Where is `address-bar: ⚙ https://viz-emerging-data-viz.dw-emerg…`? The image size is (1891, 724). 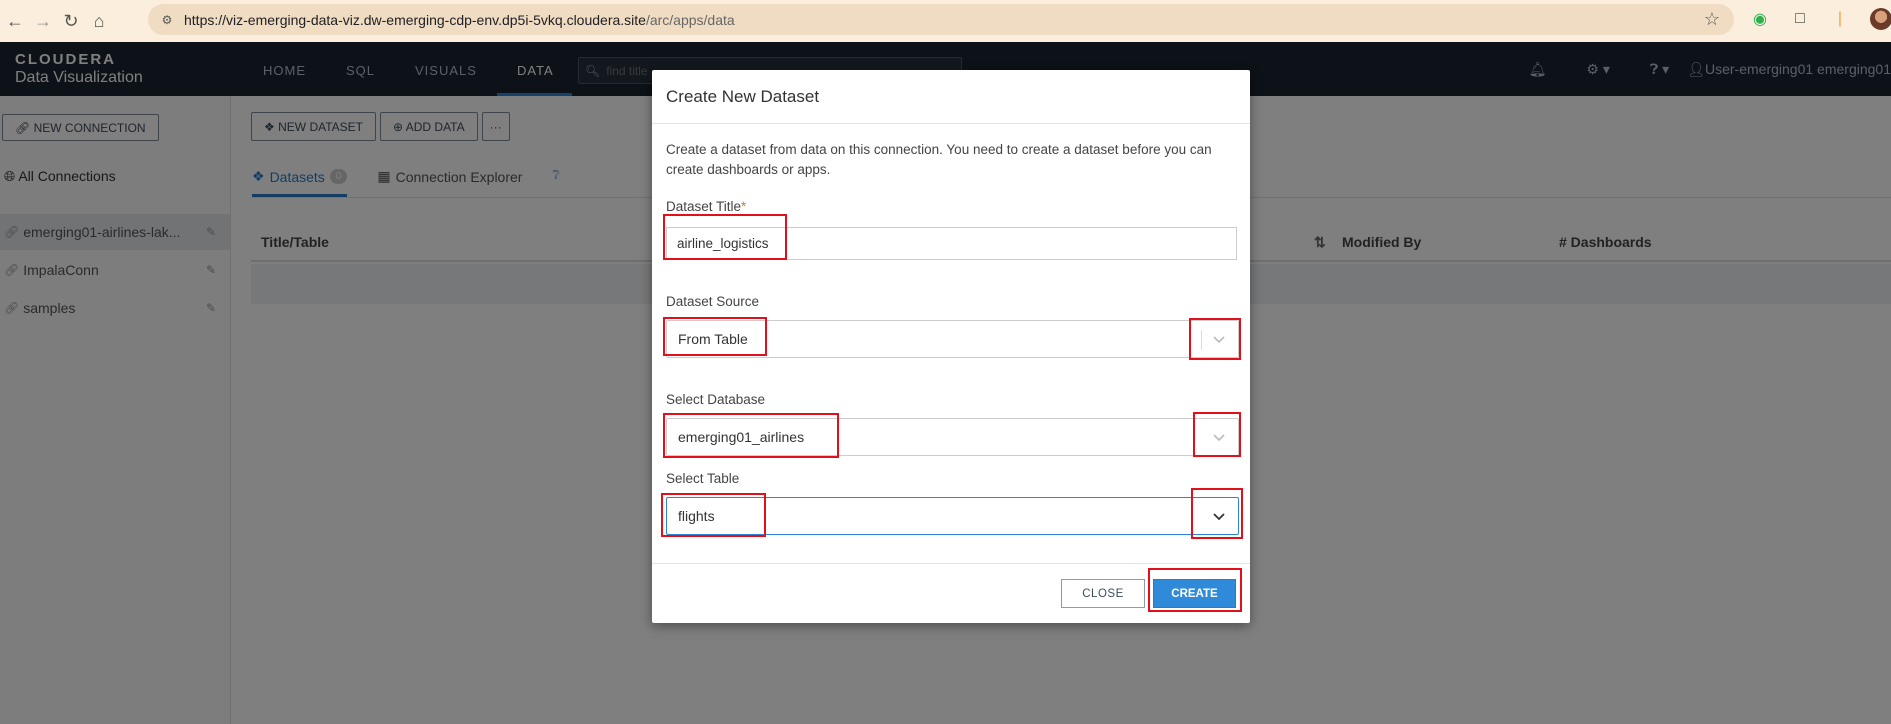 address-bar: ⚙ https://viz-emerging-data-viz.dw-emerg… is located at coordinates (941, 19).